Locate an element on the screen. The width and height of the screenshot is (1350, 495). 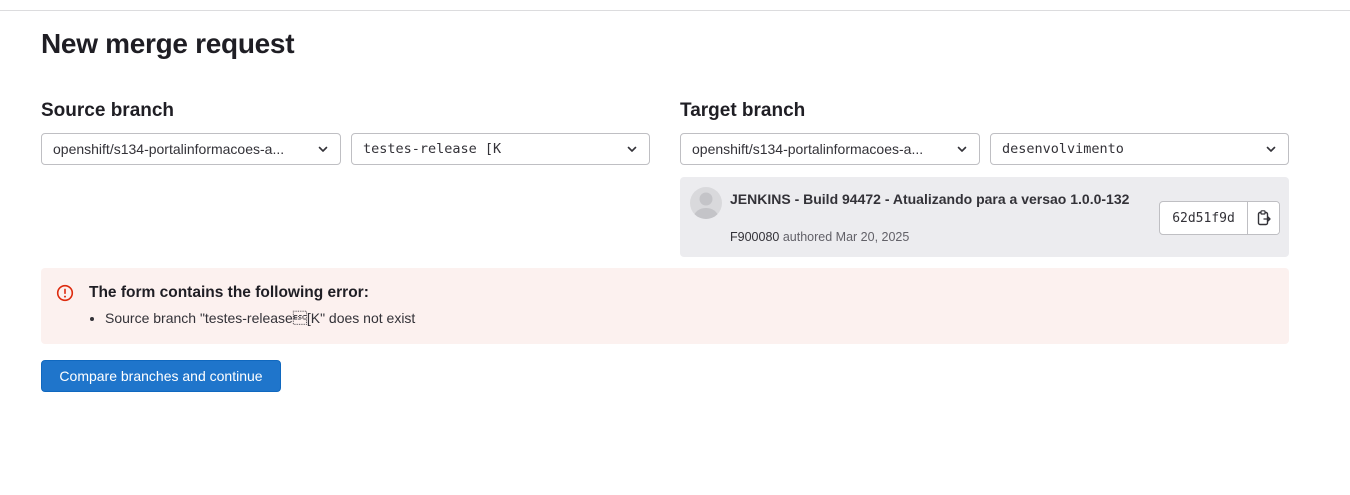
target-branch-heading: Target branch is located at coordinates (743, 110).